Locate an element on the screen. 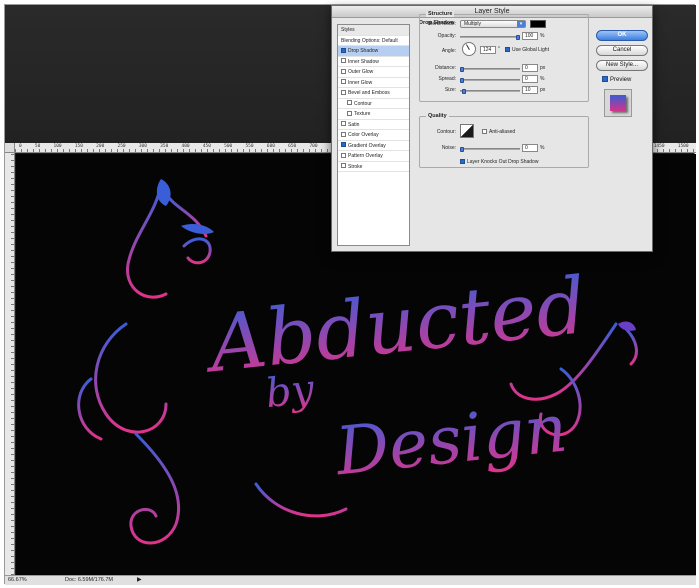  spread-slider is located at coordinates (490, 80).